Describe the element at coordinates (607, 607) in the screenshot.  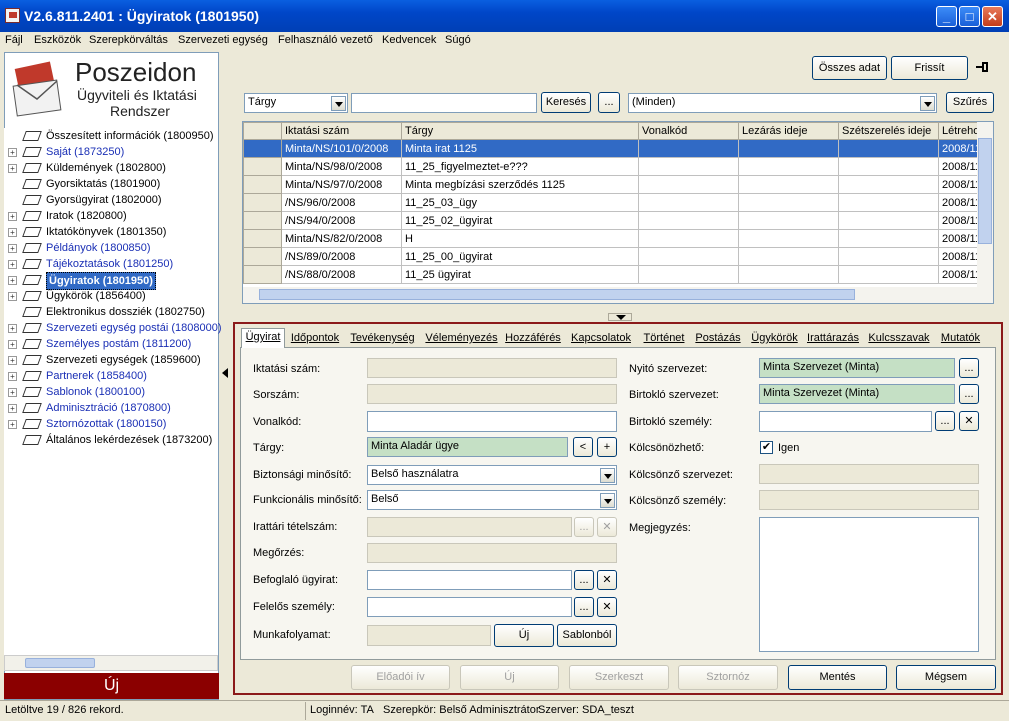
I see `felelos-clear-button: ✕` at that location.